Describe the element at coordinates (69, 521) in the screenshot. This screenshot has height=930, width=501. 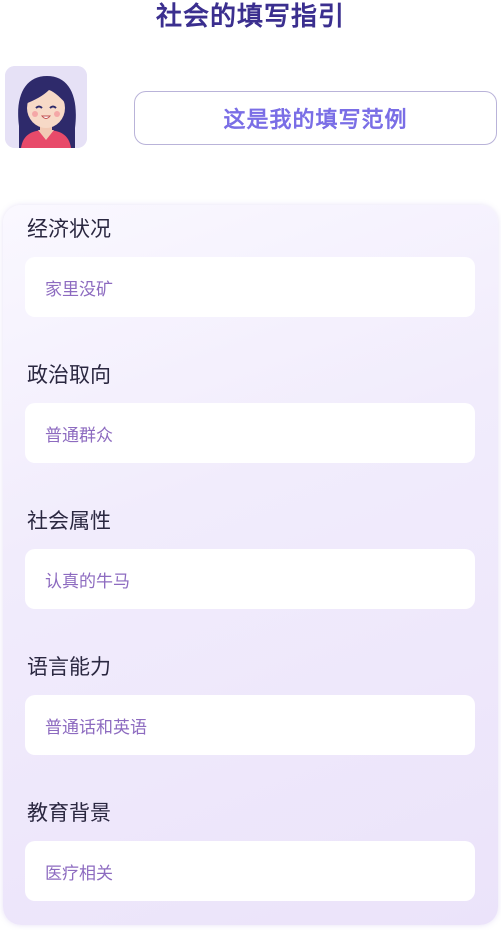
I see `field-label-social: 社会属性` at that location.